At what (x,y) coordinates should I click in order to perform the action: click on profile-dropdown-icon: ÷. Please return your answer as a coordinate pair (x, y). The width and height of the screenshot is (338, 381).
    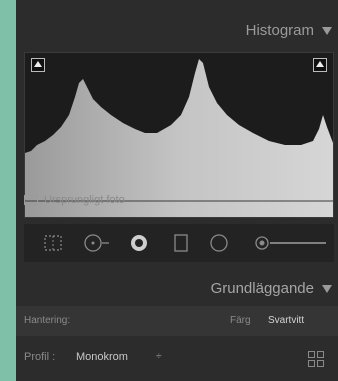
    Looking at the image, I should click on (159, 356).